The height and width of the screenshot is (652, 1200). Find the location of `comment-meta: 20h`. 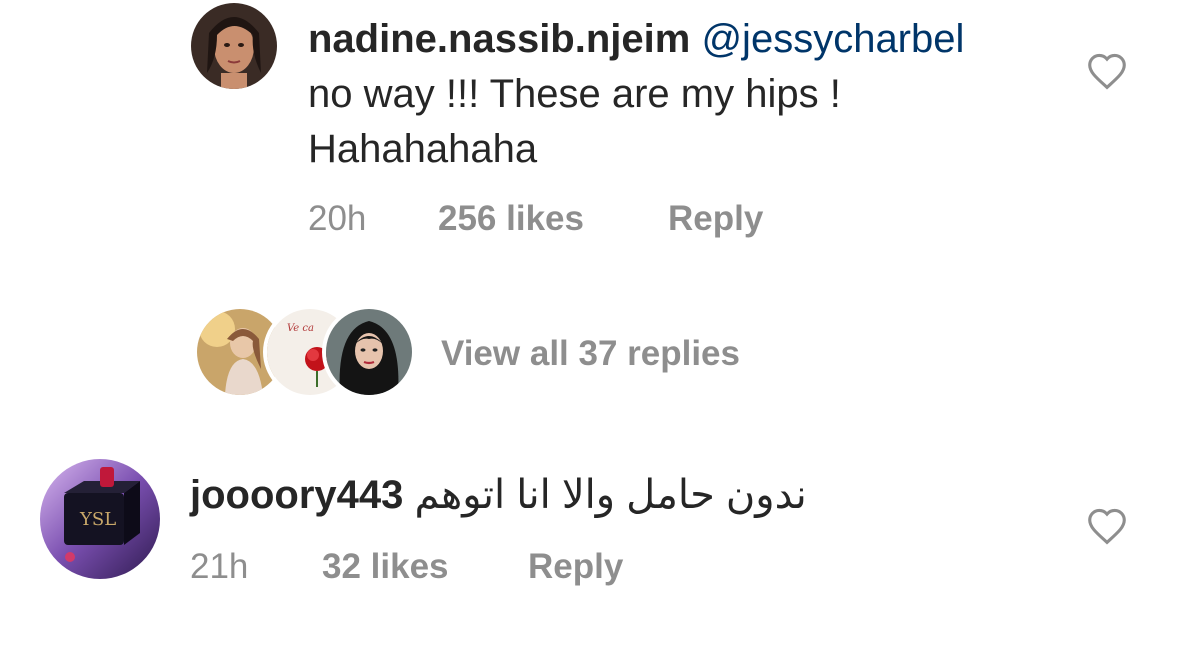

comment-meta: 20h is located at coordinates (337, 219).